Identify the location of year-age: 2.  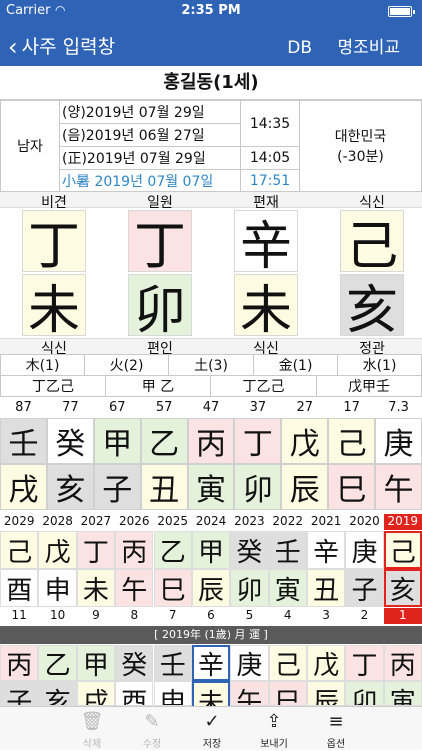
(364, 616).